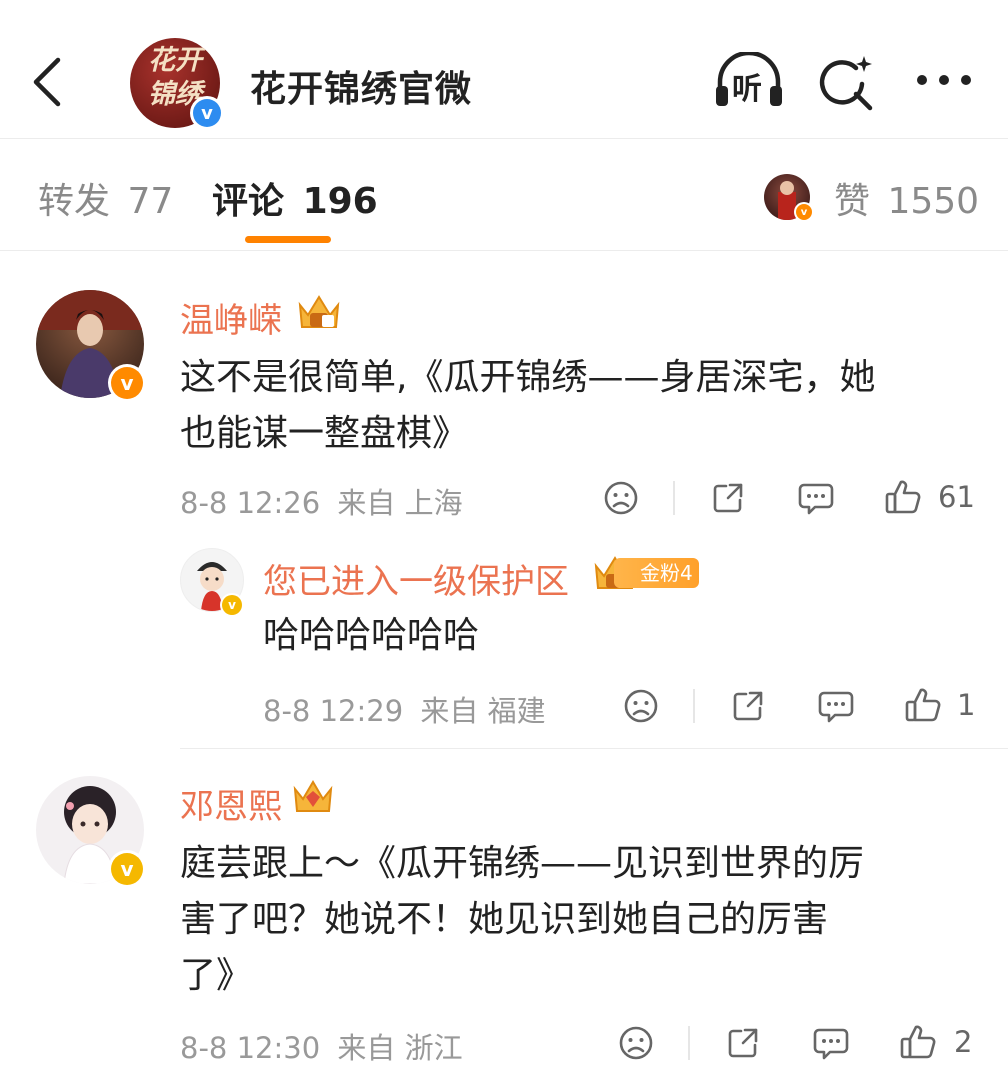 The width and height of the screenshot is (1008, 1080). I want to click on back-arrow-icon, so click(48, 82).